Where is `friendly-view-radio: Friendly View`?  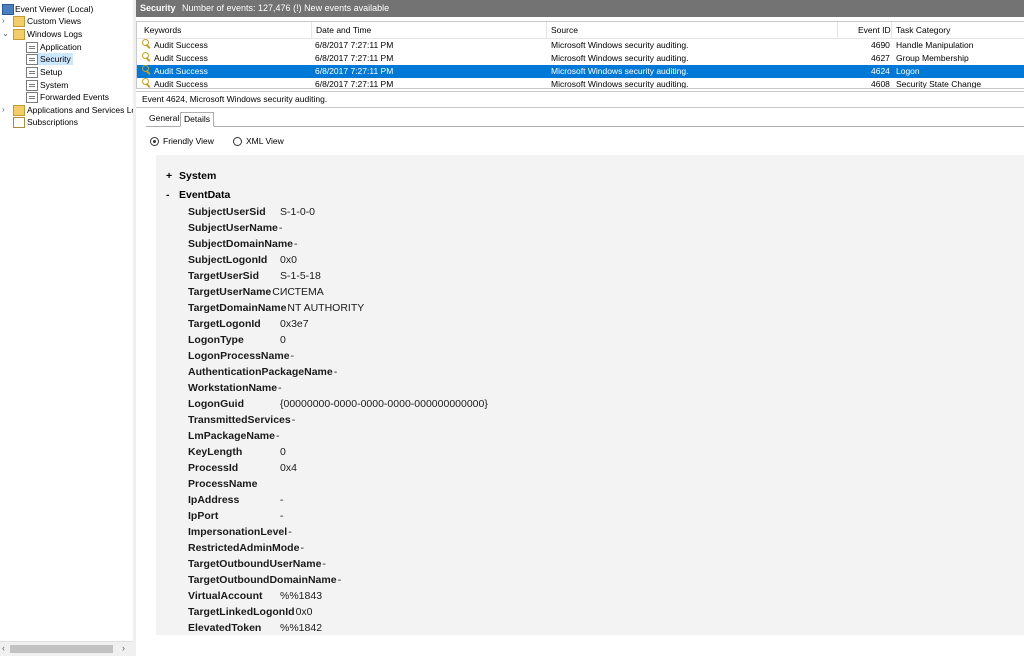 friendly-view-radio: Friendly View is located at coordinates (185, 141).